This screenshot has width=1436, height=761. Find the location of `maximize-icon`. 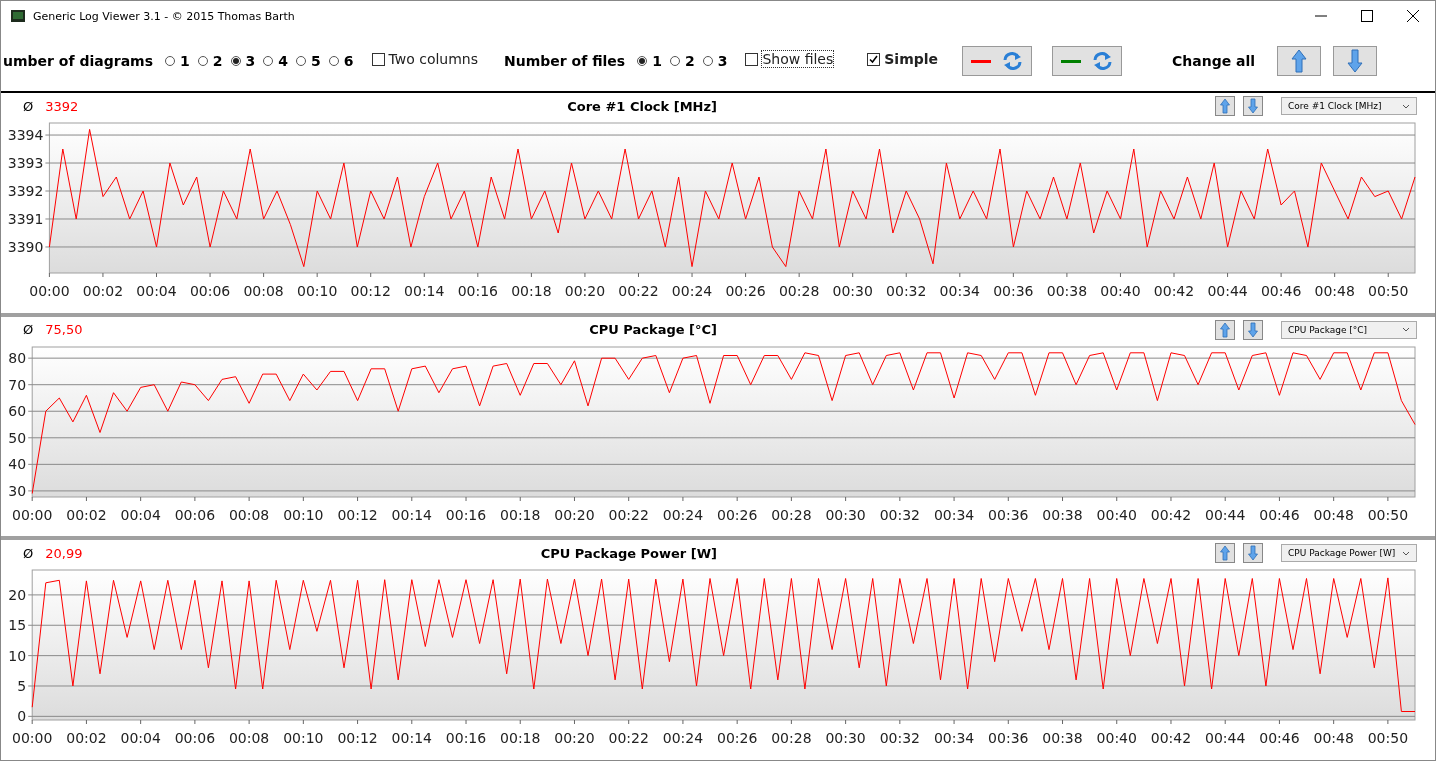

maximize-icon is located at coordinates (1367, 16).